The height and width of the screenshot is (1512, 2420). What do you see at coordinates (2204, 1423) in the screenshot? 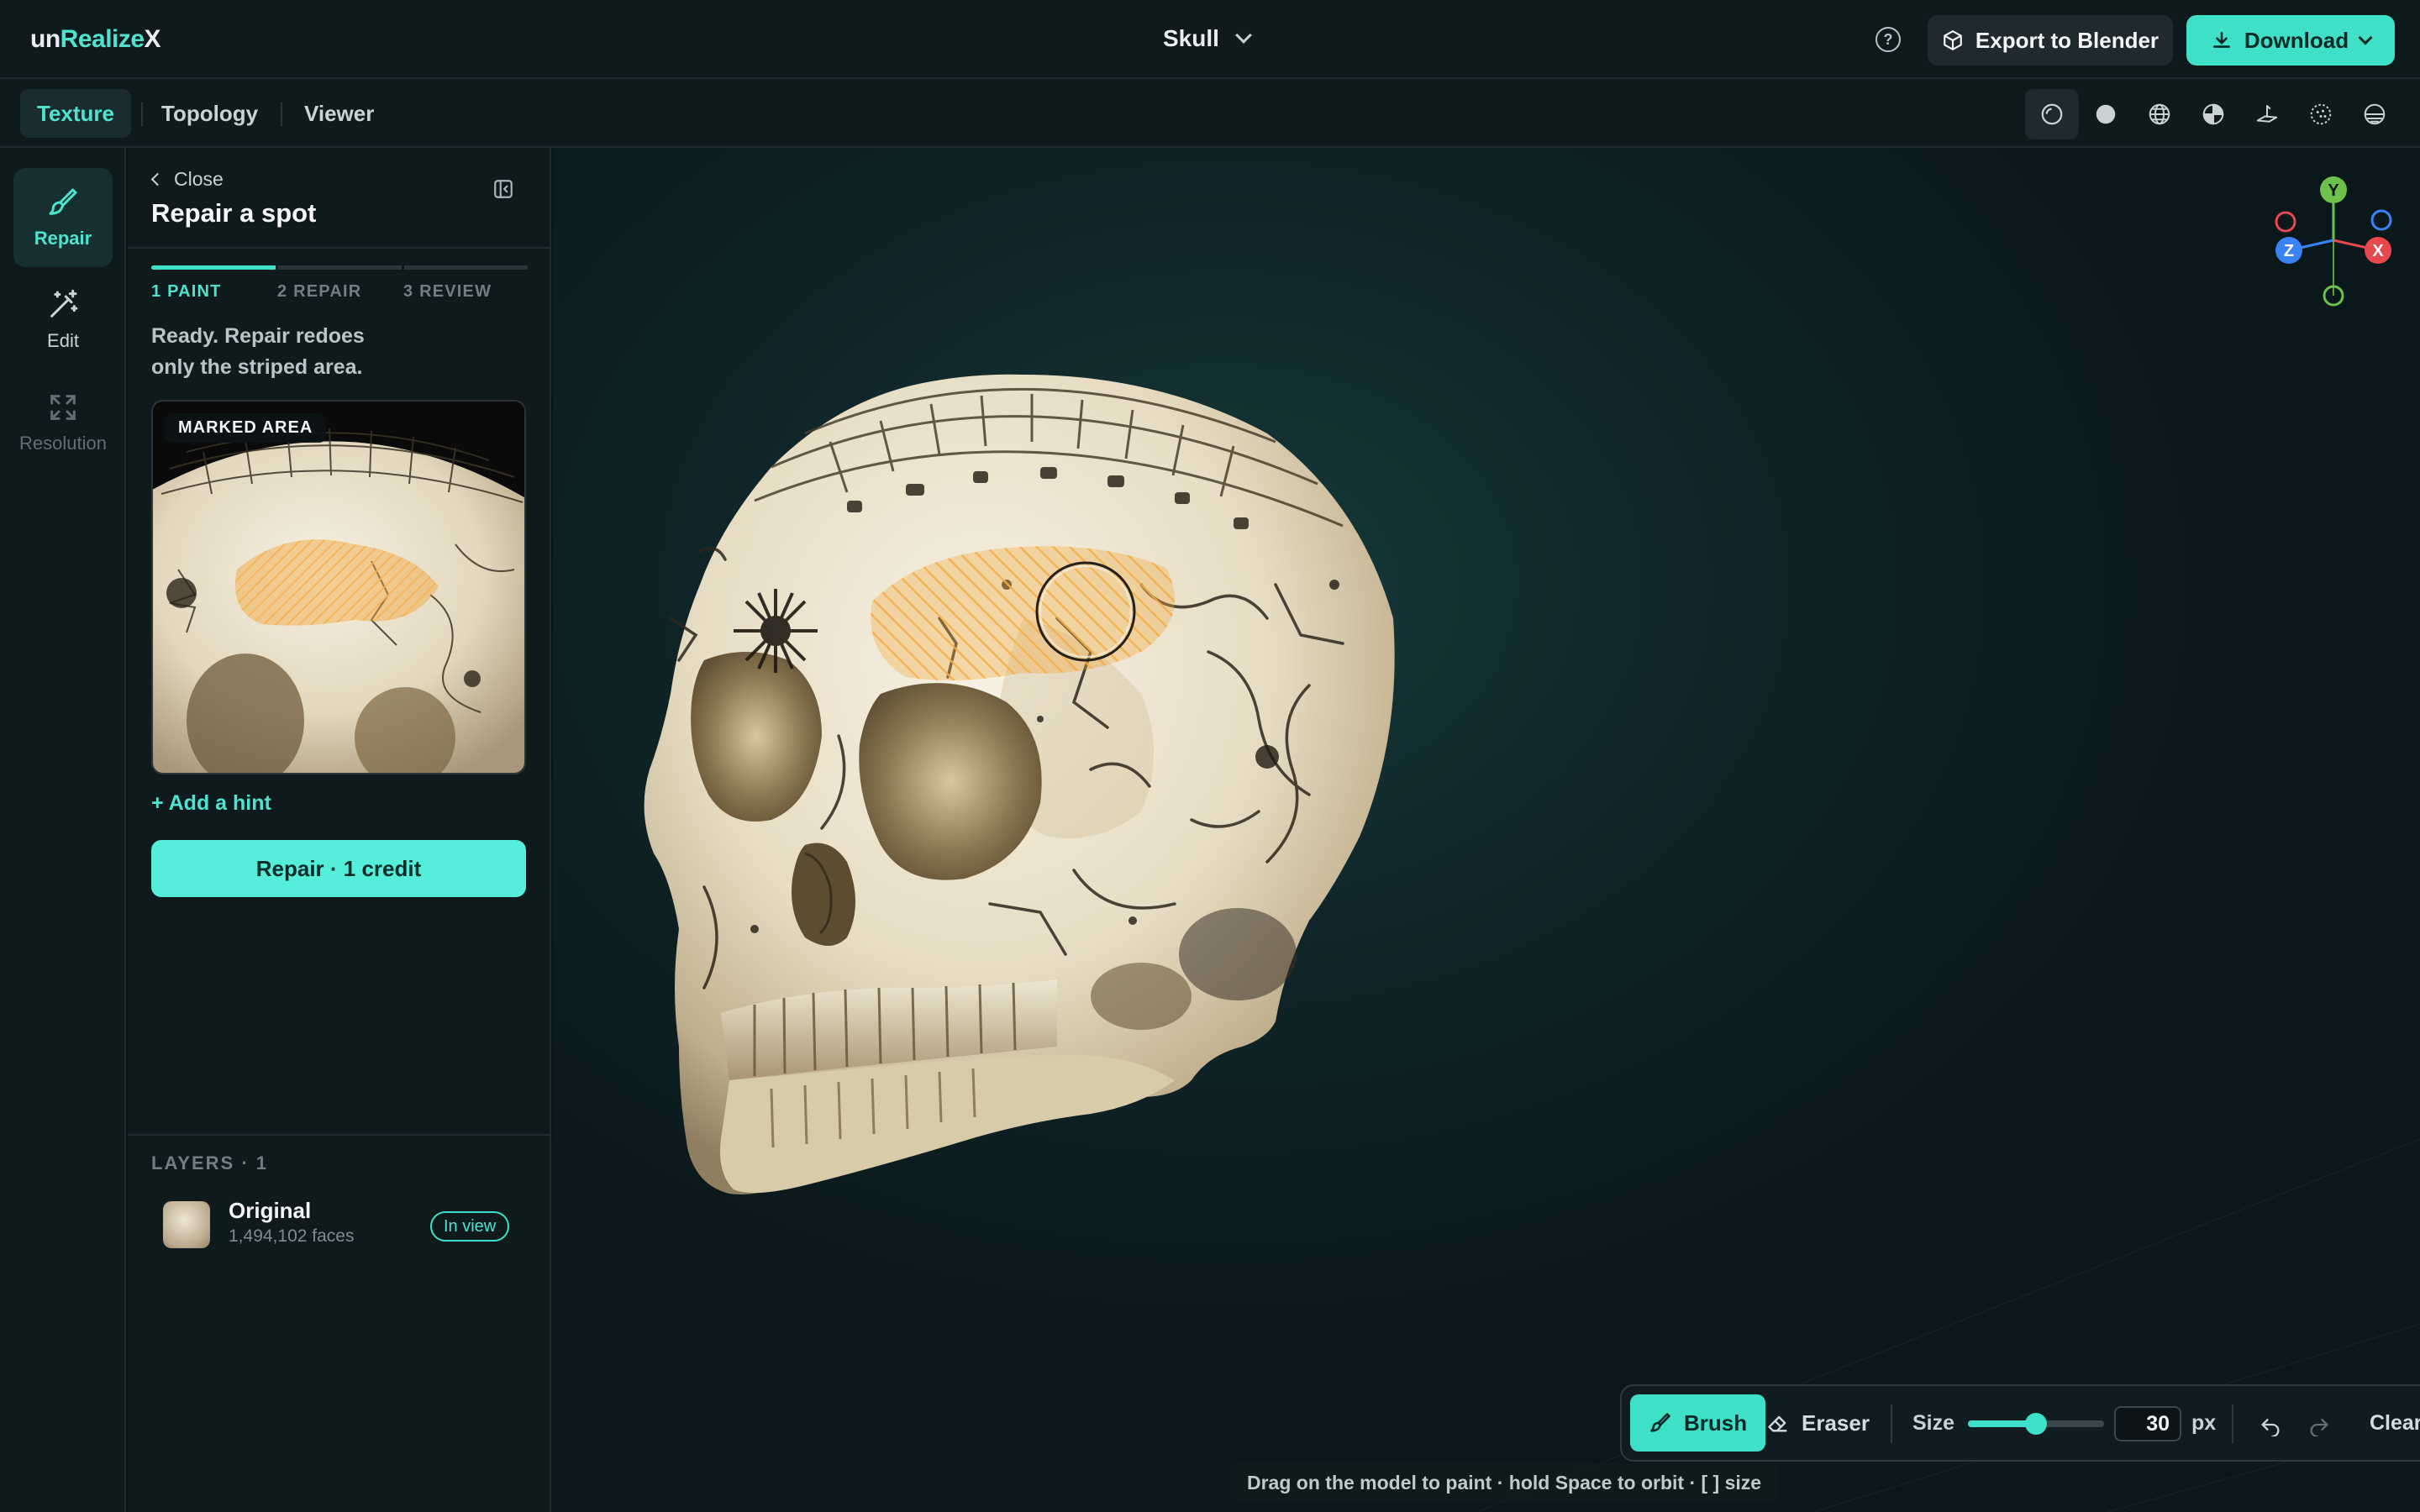
I see `unit-label: px` at bounding box center [2204, 1423].